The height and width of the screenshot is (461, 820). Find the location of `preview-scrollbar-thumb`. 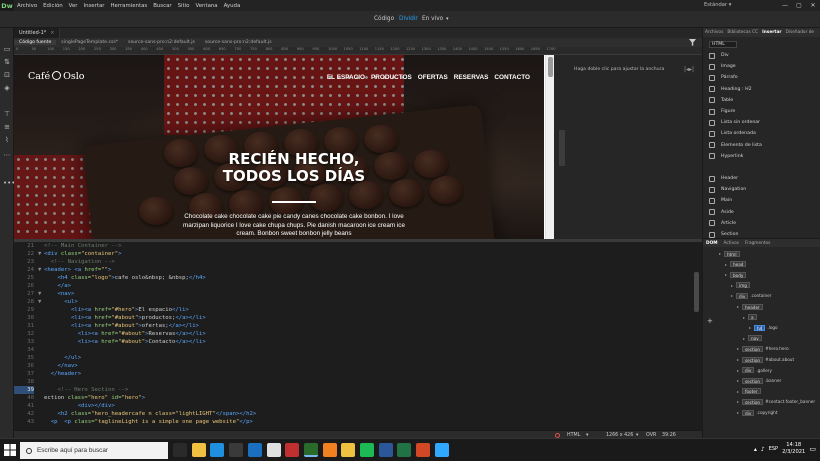

preview-scrollbar-thumb is located at coordinates (550, 67).